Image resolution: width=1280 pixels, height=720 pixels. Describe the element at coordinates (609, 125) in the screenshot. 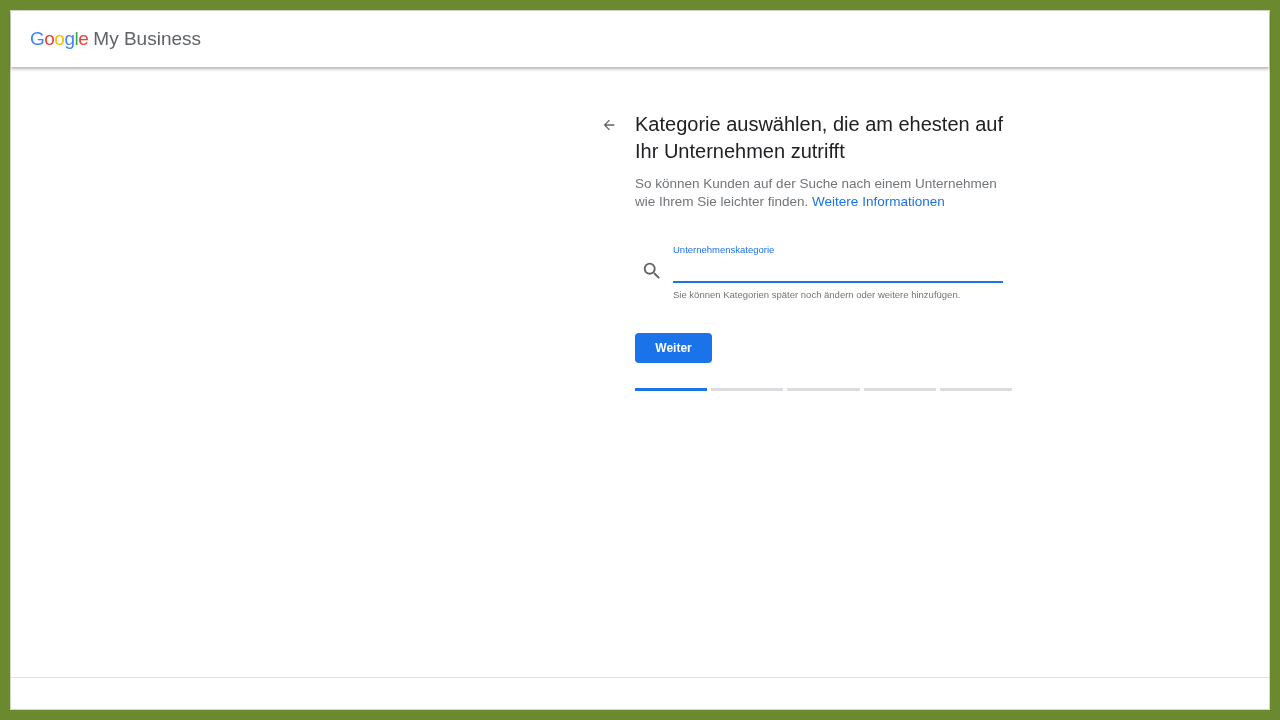

I see `back-arrow-icon` at that location.